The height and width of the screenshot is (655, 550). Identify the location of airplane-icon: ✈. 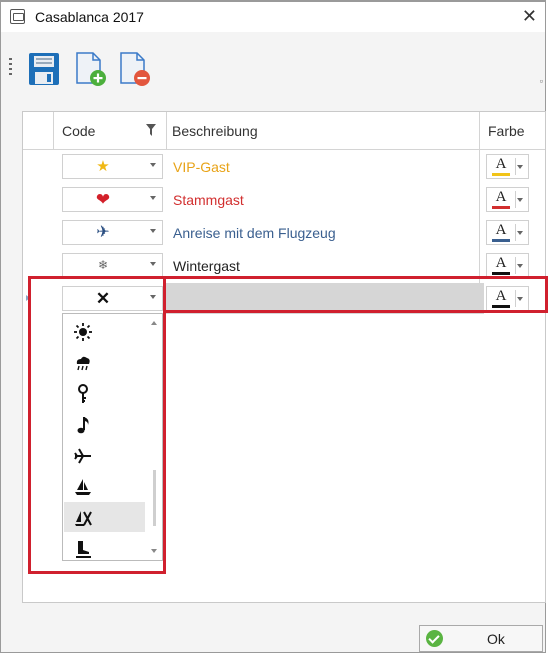
(103, 232).